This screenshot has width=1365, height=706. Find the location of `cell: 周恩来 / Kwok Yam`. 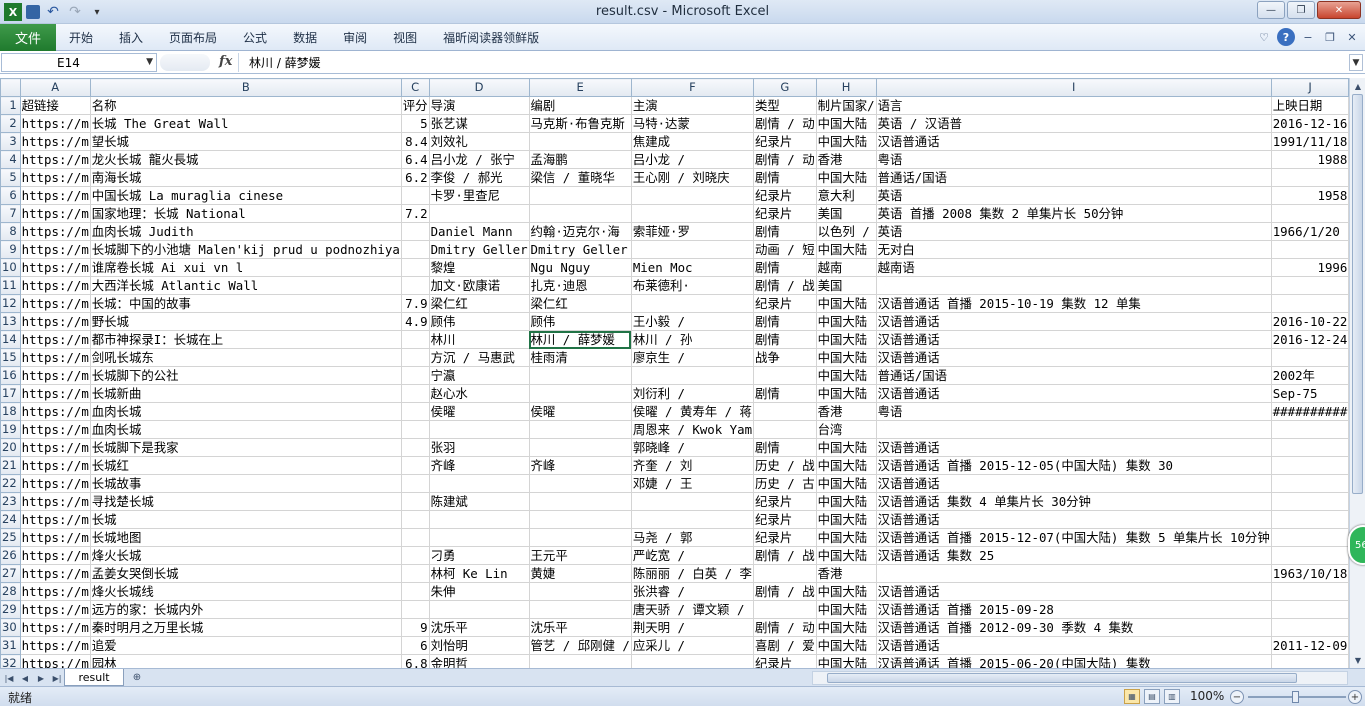

cell: 周恩来 / Kwok Yam is located at coordinates (692, 429).